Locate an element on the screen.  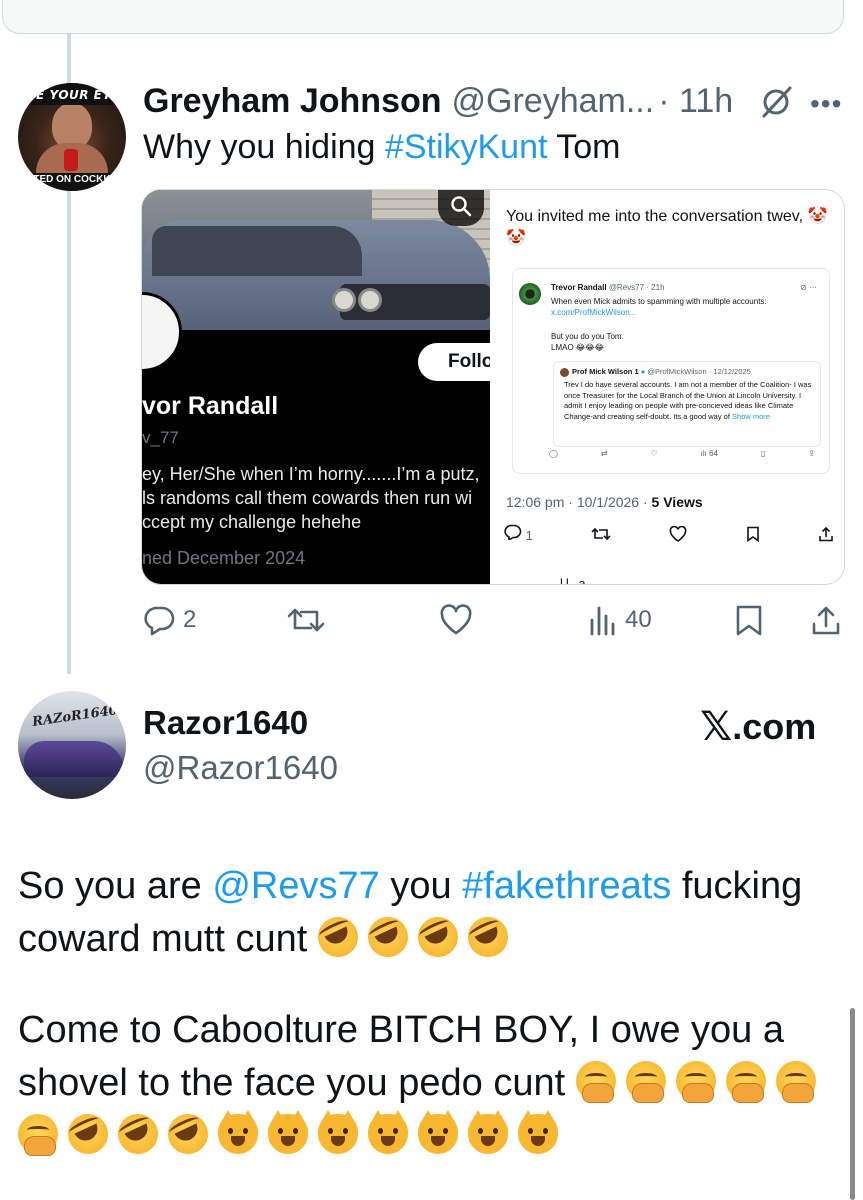
inner-reply-icon: ◯ is located at coordinates (553, 453).